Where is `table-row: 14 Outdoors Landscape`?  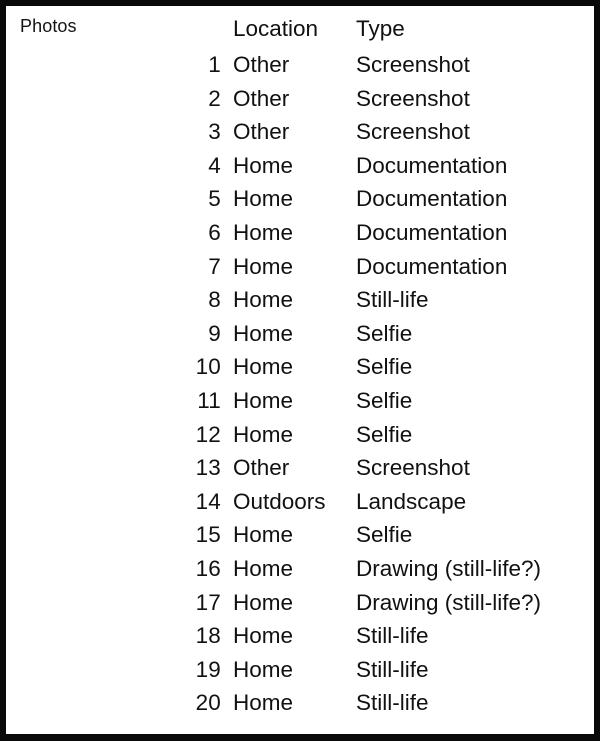
table-row: 14 Outdoors Landscape is located at coordinates (300, 502).